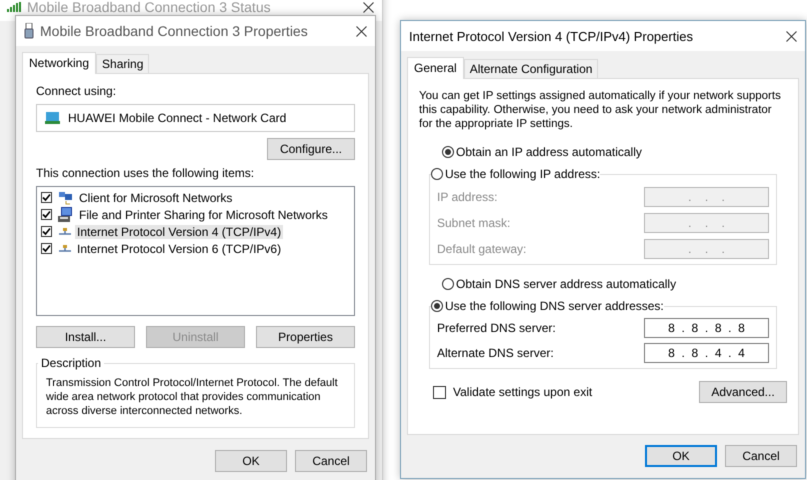 Image resolution: width=807 pixels, height=480 pixels. Describe the element at coordinates (179, 231) in the screenshot. I see `list-item: Internet Protocol Version 4 (TCP/IPv4)` at that location.